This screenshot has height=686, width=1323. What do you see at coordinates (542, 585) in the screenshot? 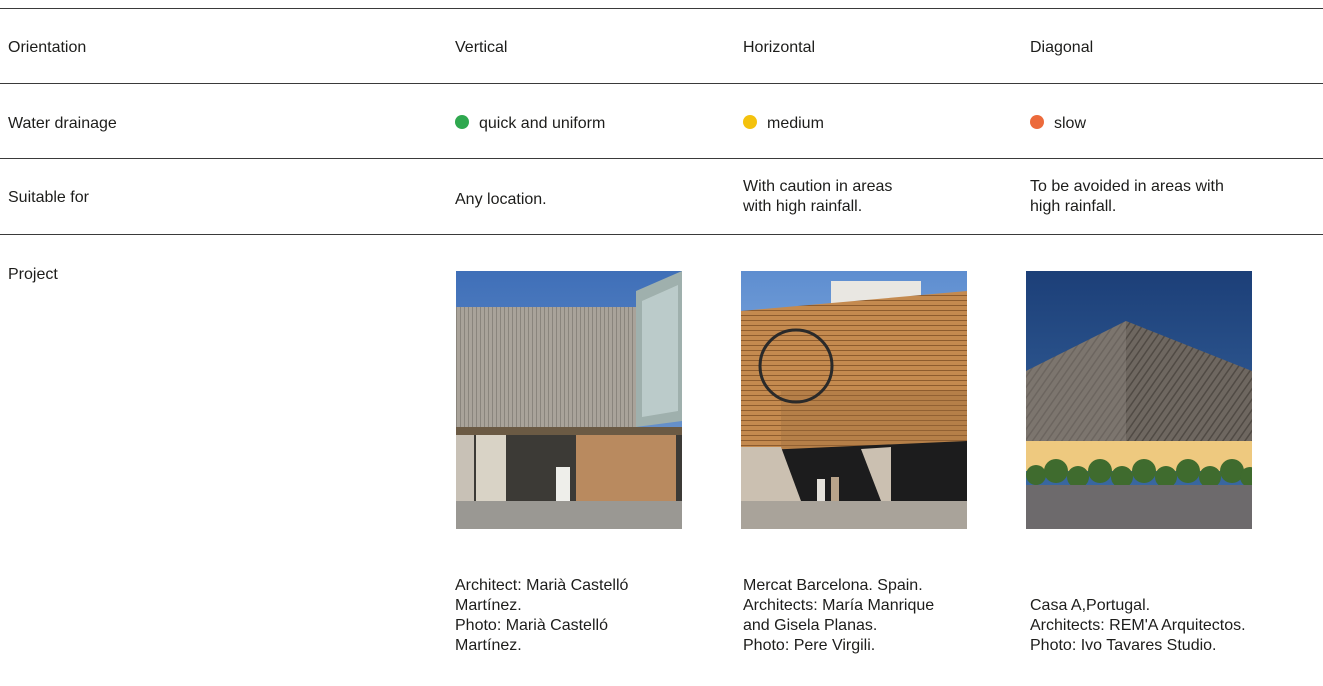
I see `caption-line: Architect: Marià Castelló` at bounding box center [542, 585].